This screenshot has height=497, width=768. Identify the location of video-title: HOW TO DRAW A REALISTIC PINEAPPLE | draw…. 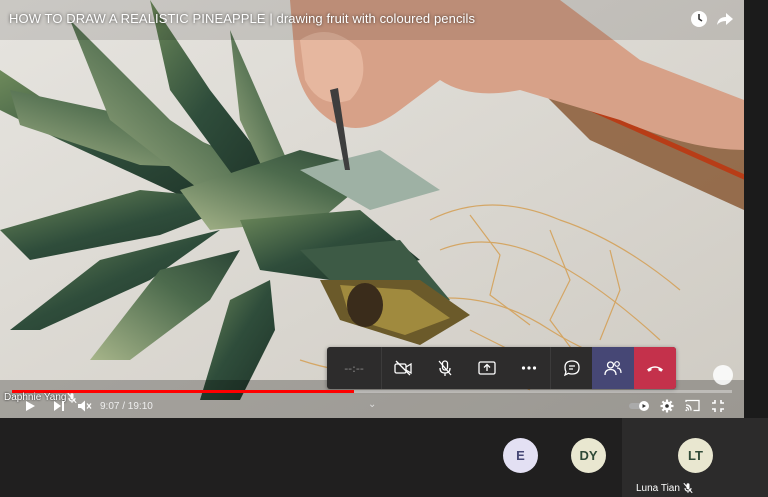
(242, 18).